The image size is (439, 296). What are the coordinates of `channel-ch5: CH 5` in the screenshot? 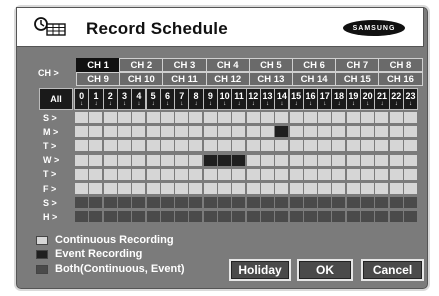 It's located at (270, 65).